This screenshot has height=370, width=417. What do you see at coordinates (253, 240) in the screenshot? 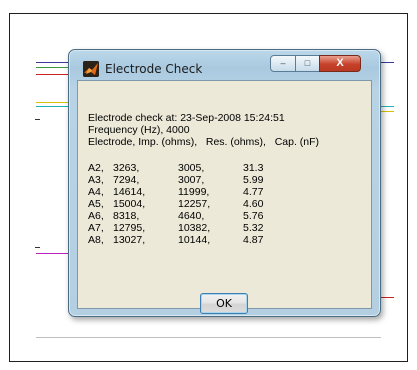
I see `capacitance-cell: 4.87` at bounding box center [253, 240].